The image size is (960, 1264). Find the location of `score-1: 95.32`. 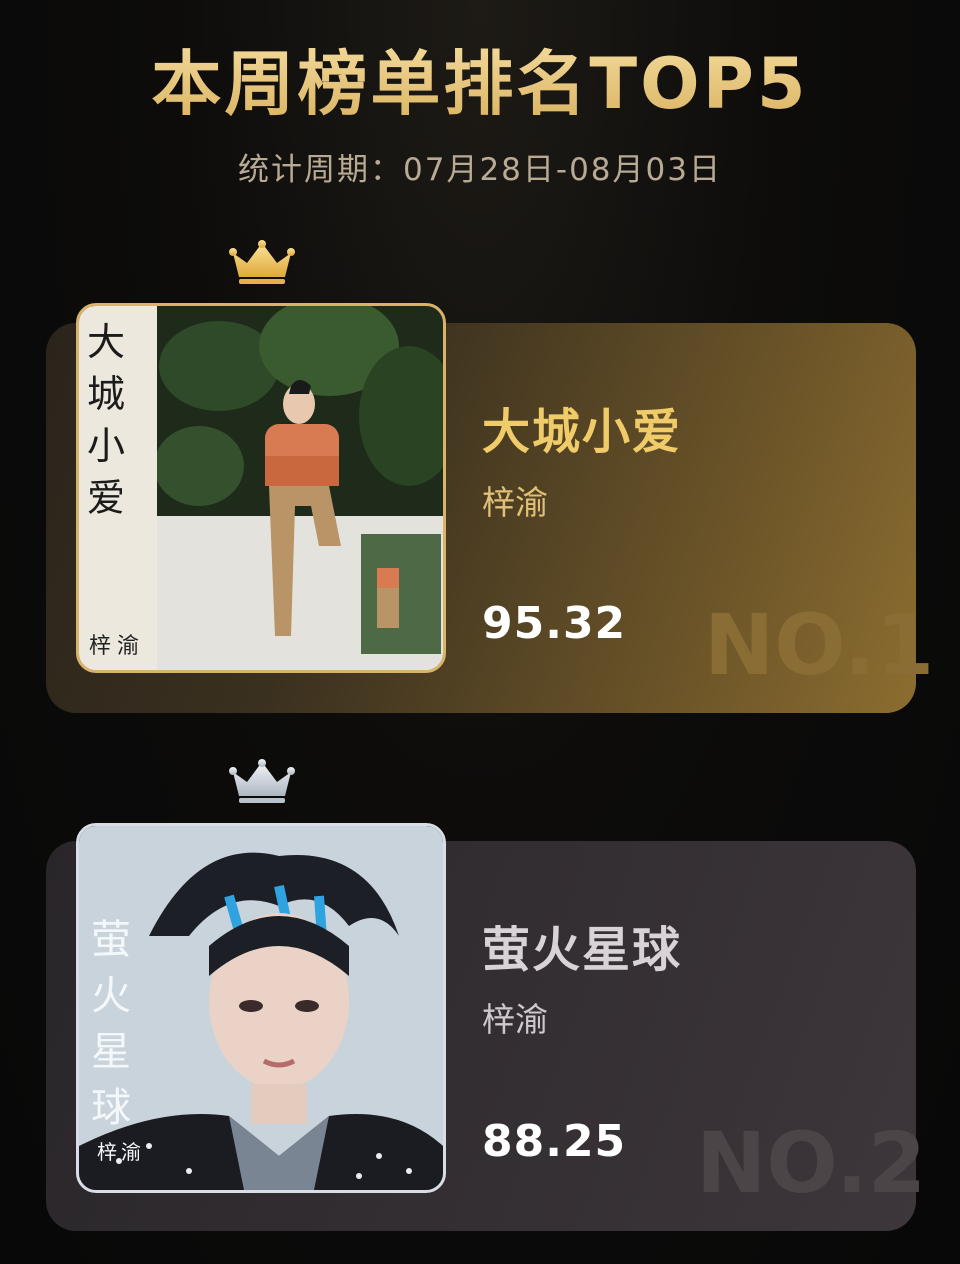

score-1: 95.32 is located at coordinates (554, 623).